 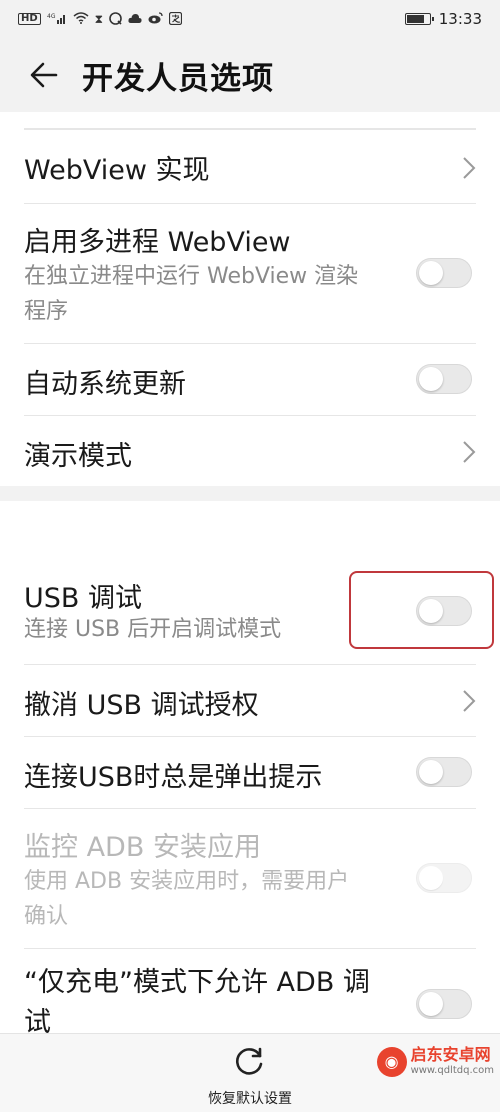 What do you see at coordinates (444, 1004) in the screenshot?
I see `charge-only-adb-toggle` at bounding box center [444, 1004].